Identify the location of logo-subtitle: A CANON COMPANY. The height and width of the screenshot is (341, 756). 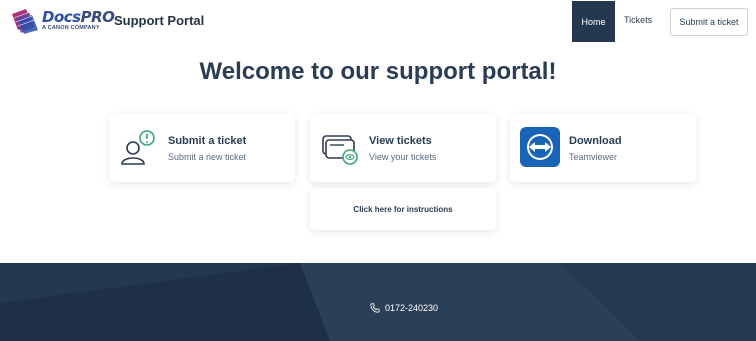
(71, 28).